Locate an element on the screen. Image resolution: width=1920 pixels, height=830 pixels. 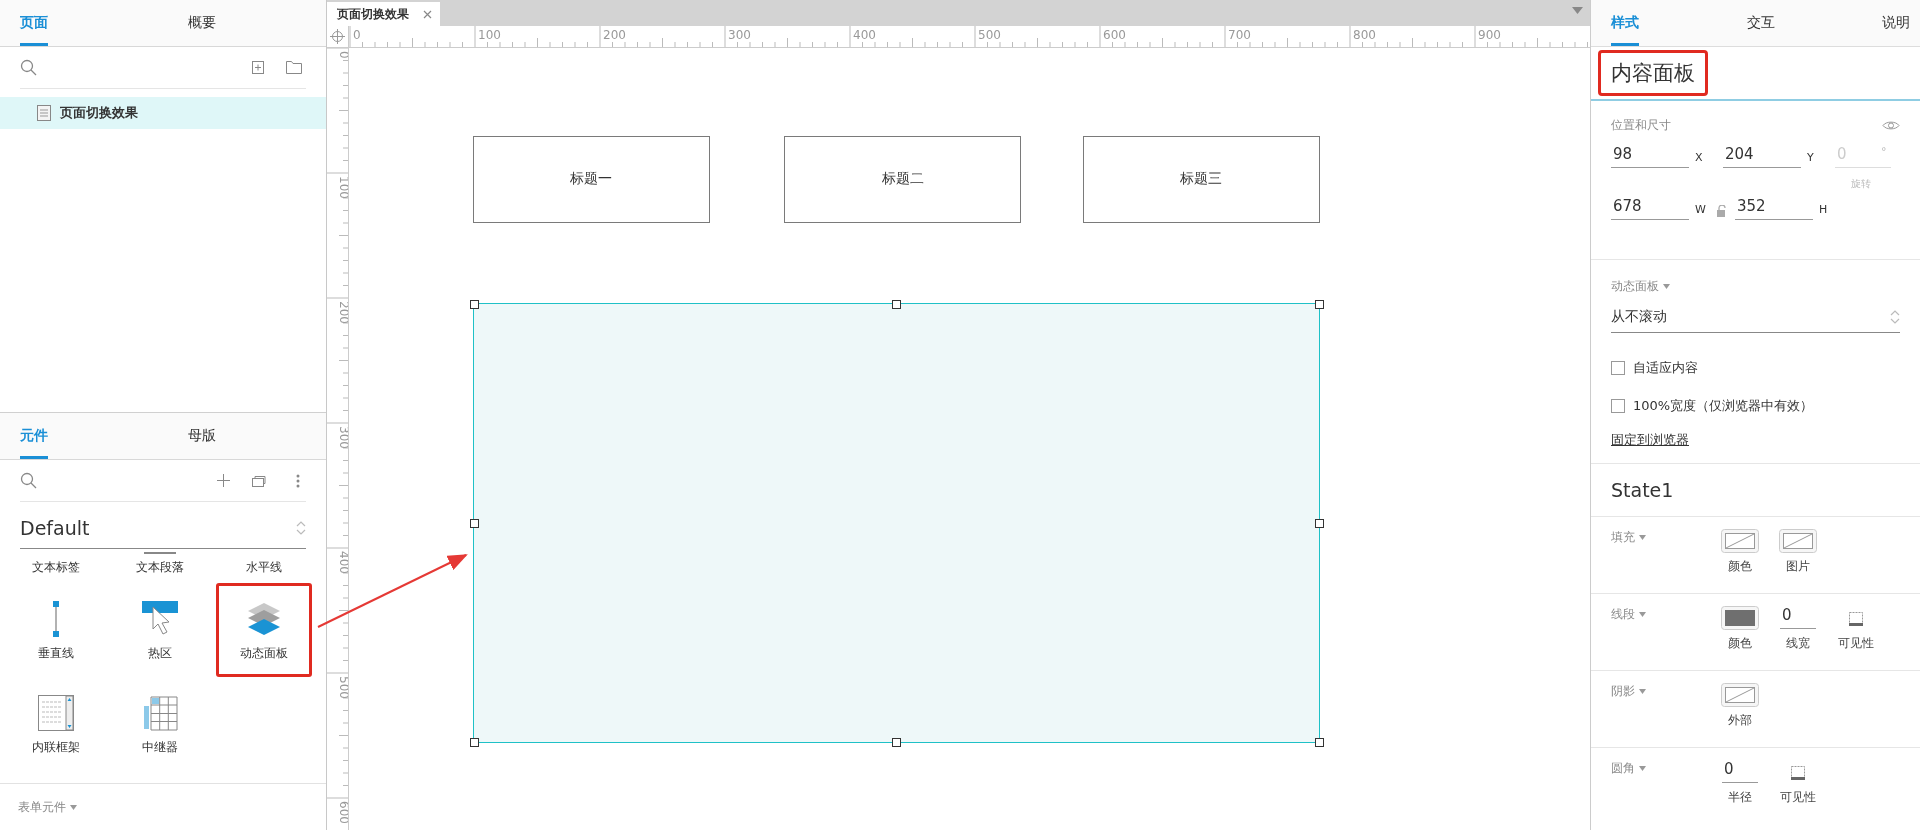
scroll-dropdown: 从不滚动 is located at coordinates (1755, 317).